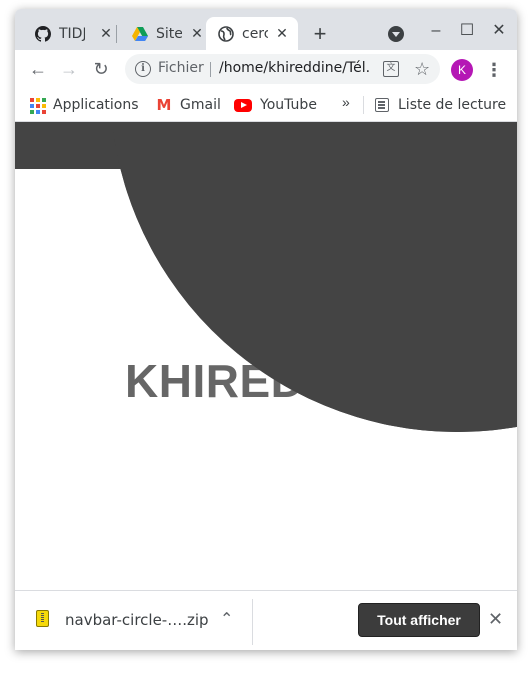  I want to click on tab-separator, so click(116, 34).